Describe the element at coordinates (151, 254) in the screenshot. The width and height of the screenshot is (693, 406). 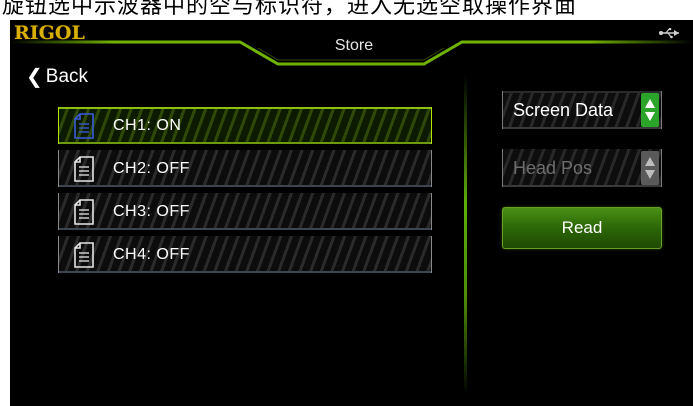
I see `channel-label: CH4: OFF` at that location.